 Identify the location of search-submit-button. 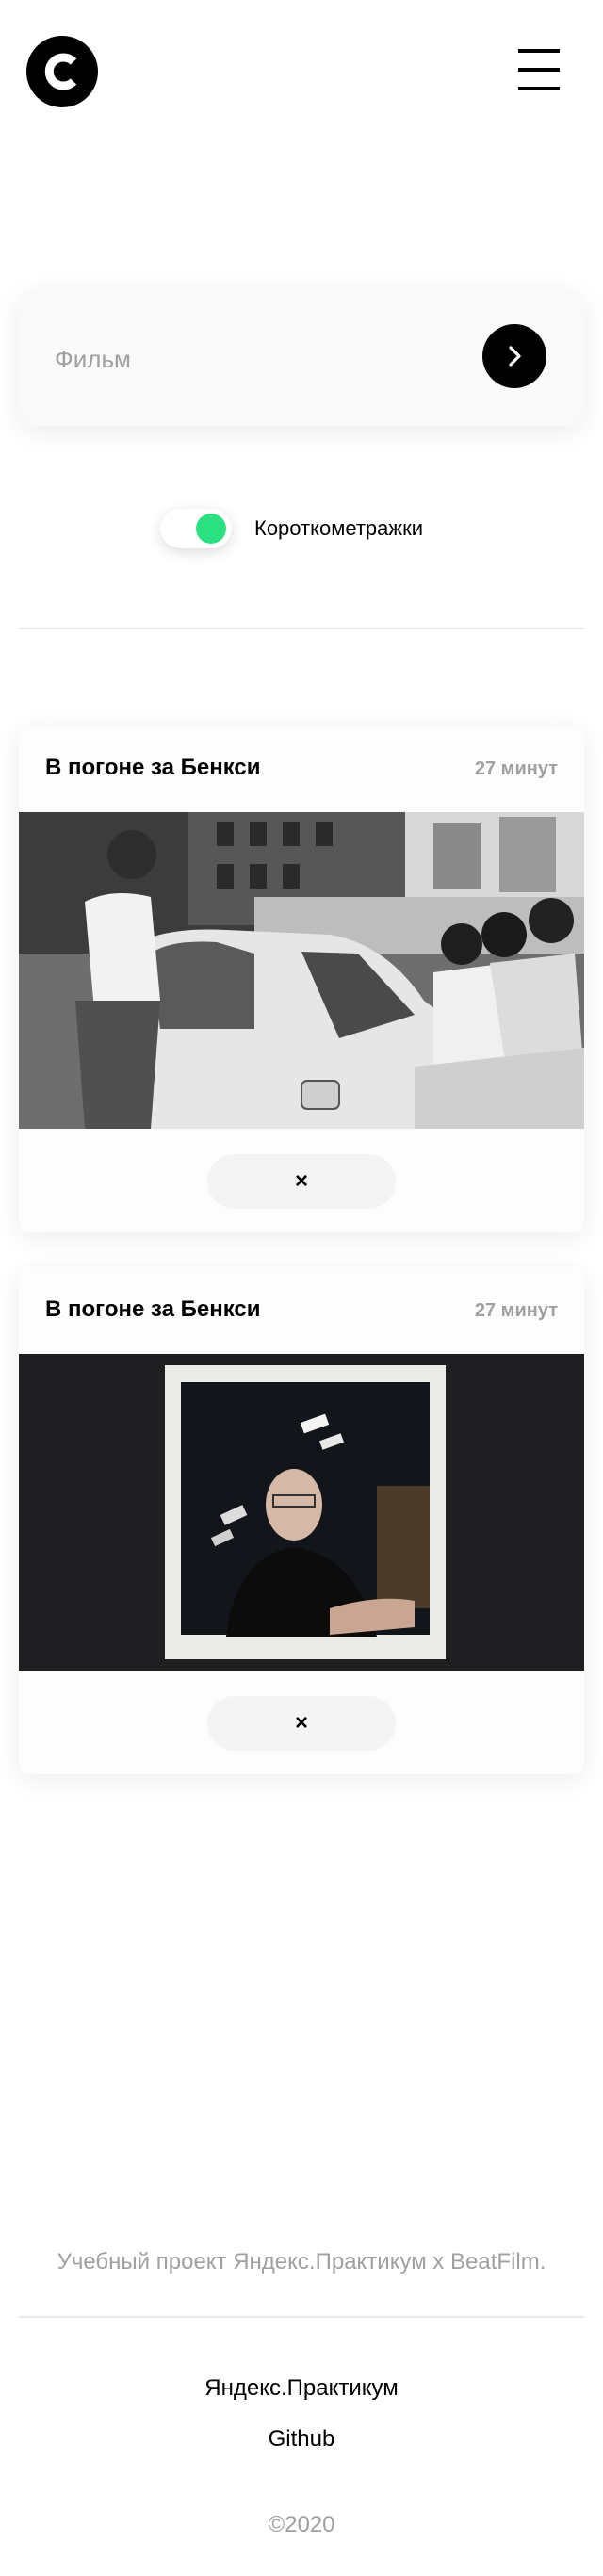
(514, 356).